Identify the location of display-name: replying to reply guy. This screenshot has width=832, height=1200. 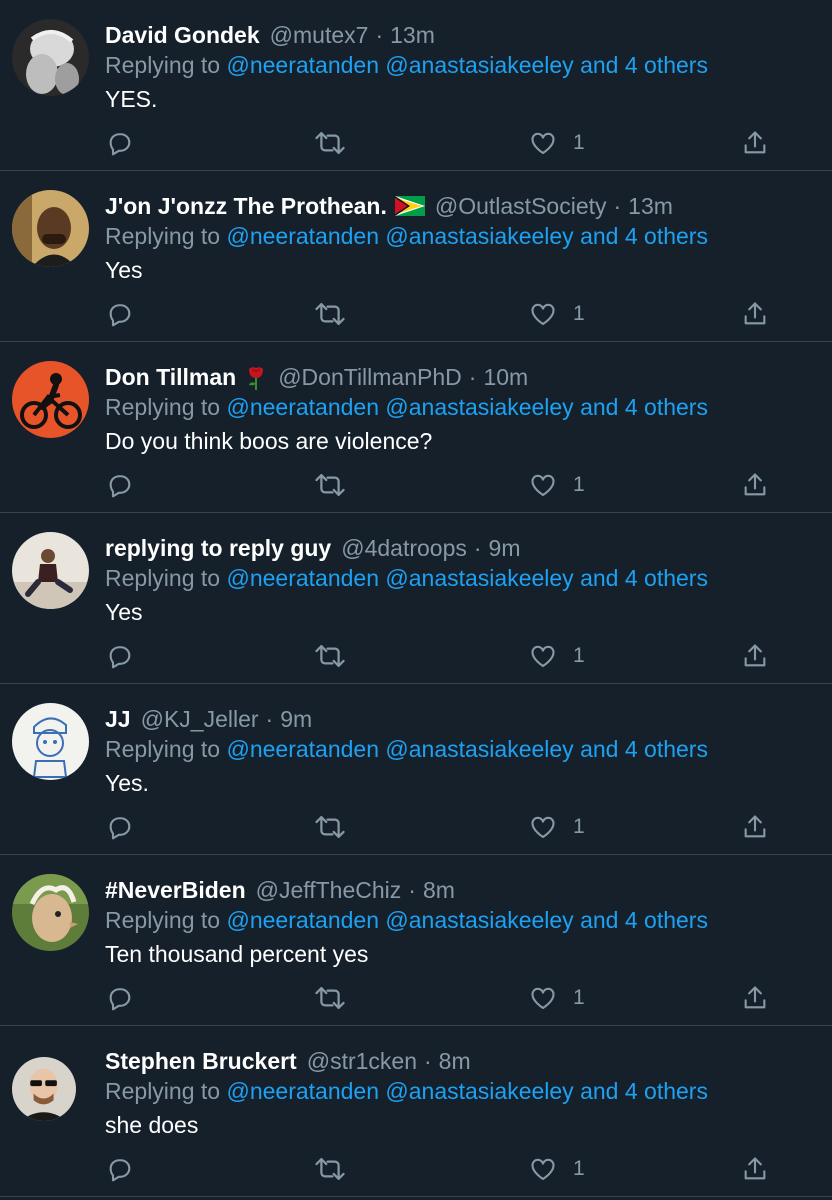
(218, 548).